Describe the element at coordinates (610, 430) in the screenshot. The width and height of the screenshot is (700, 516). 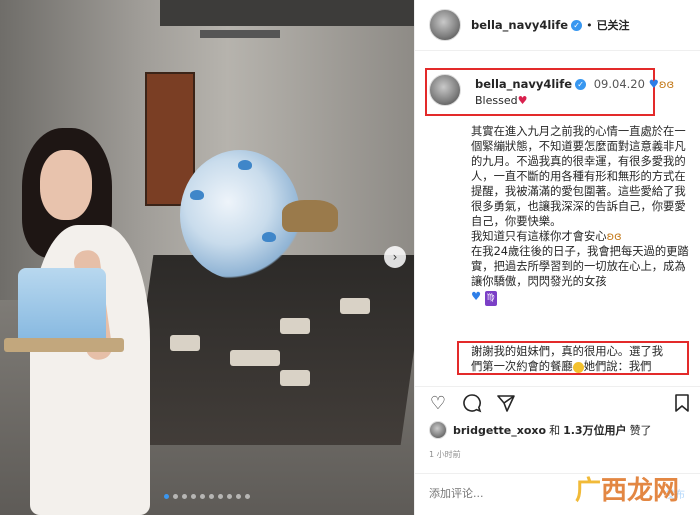
I see `likes-others: 位用户` at that location.